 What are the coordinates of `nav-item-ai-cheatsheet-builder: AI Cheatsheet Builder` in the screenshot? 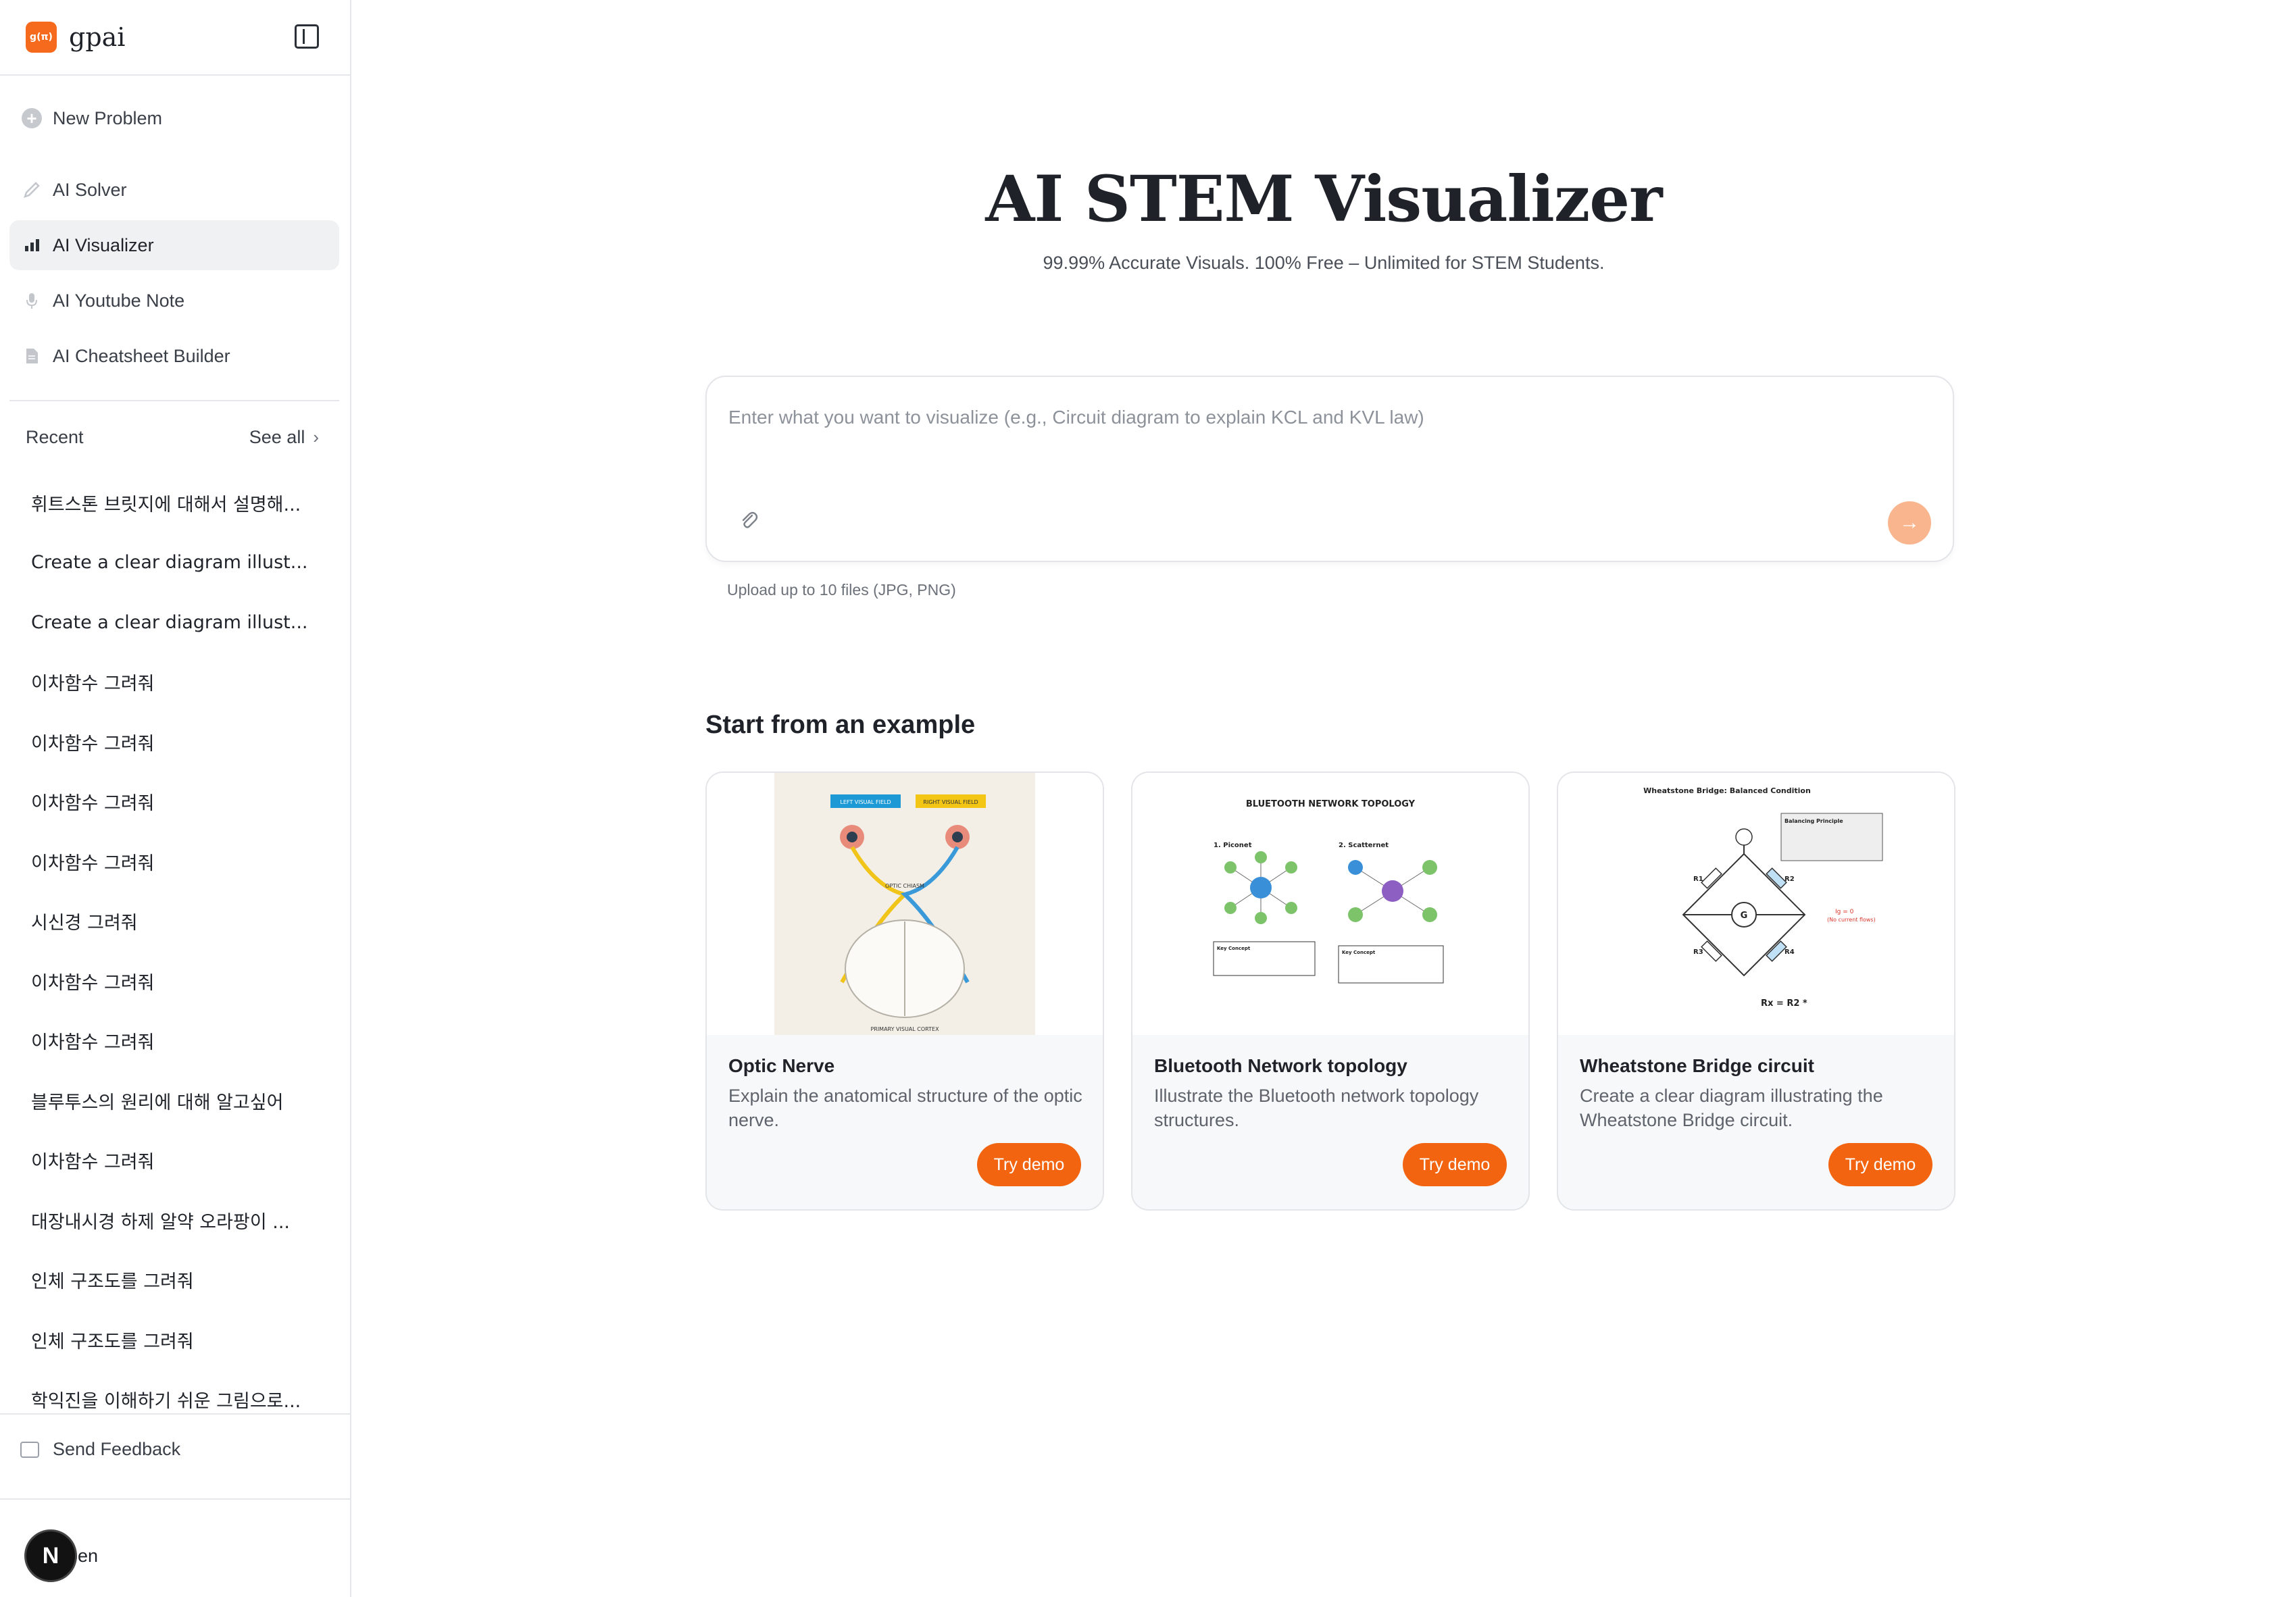 It's located at (174, 356).